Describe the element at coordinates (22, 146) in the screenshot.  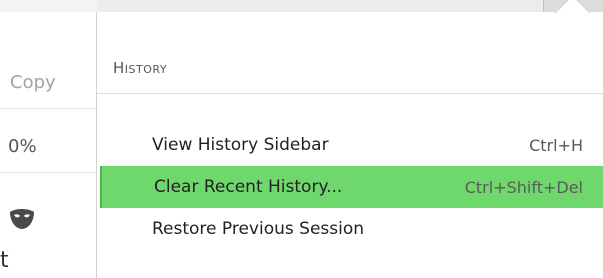
I see `zoom-level: 0%` at that location.